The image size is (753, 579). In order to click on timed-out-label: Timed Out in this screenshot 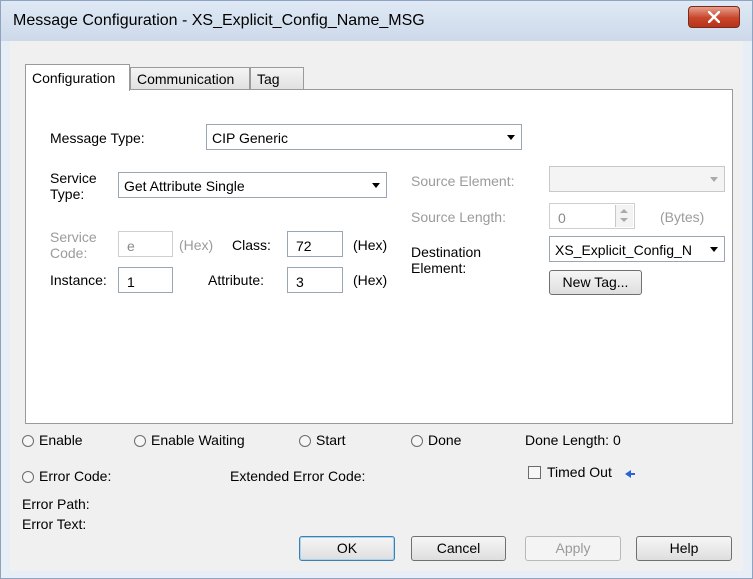, I will do `click(579, 472)`.